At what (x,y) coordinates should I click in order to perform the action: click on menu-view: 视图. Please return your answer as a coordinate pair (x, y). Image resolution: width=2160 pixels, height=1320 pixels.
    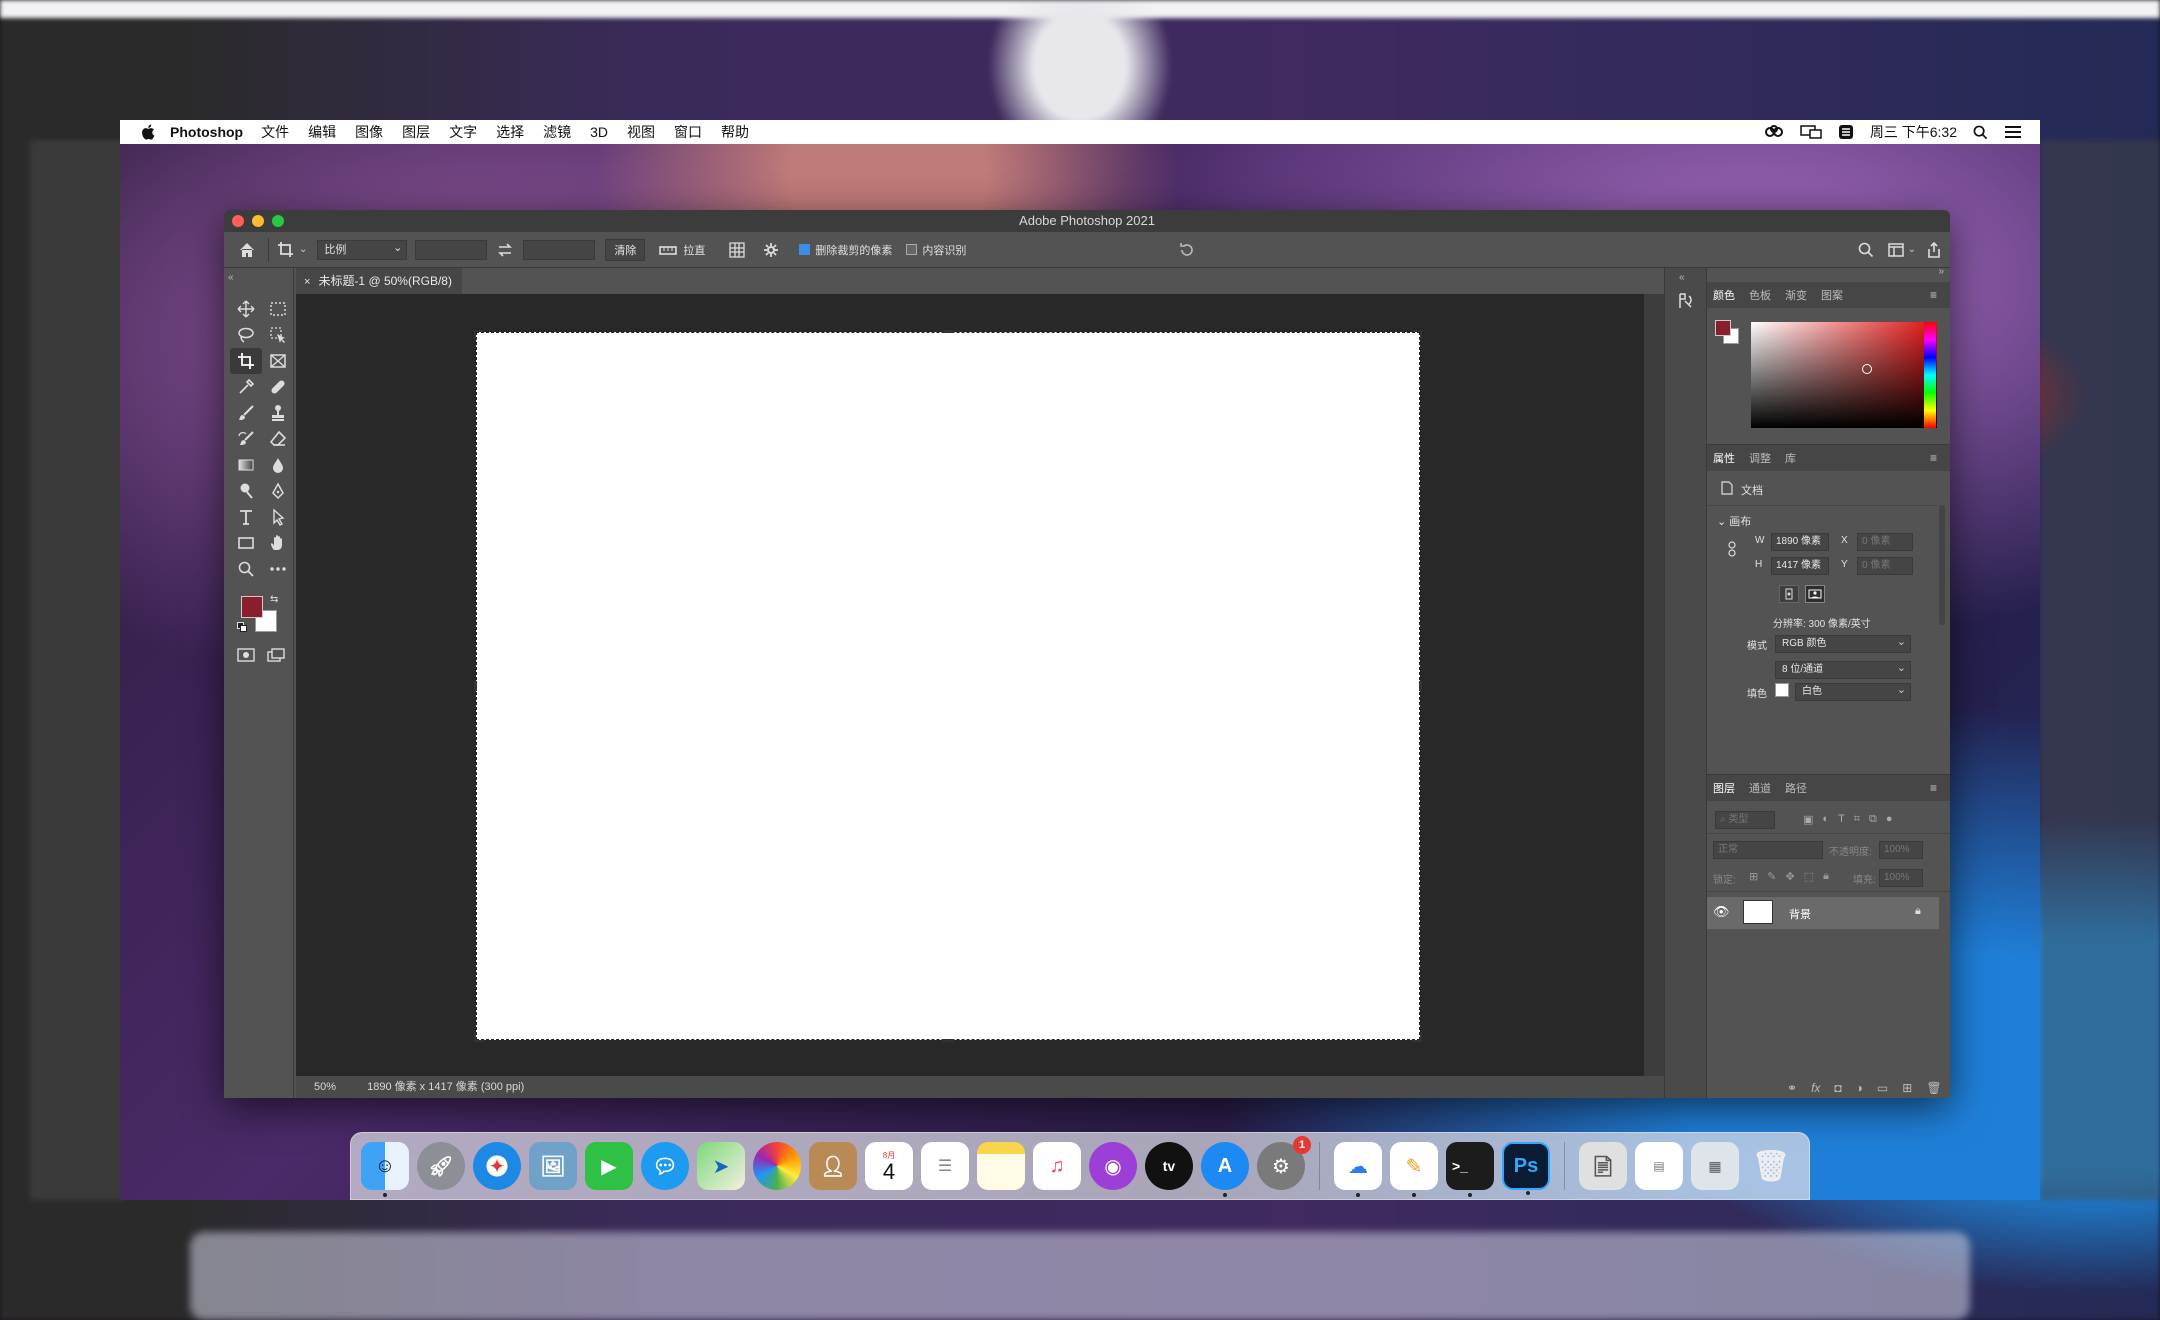
    Looking at the image, I should click on (641, 132).